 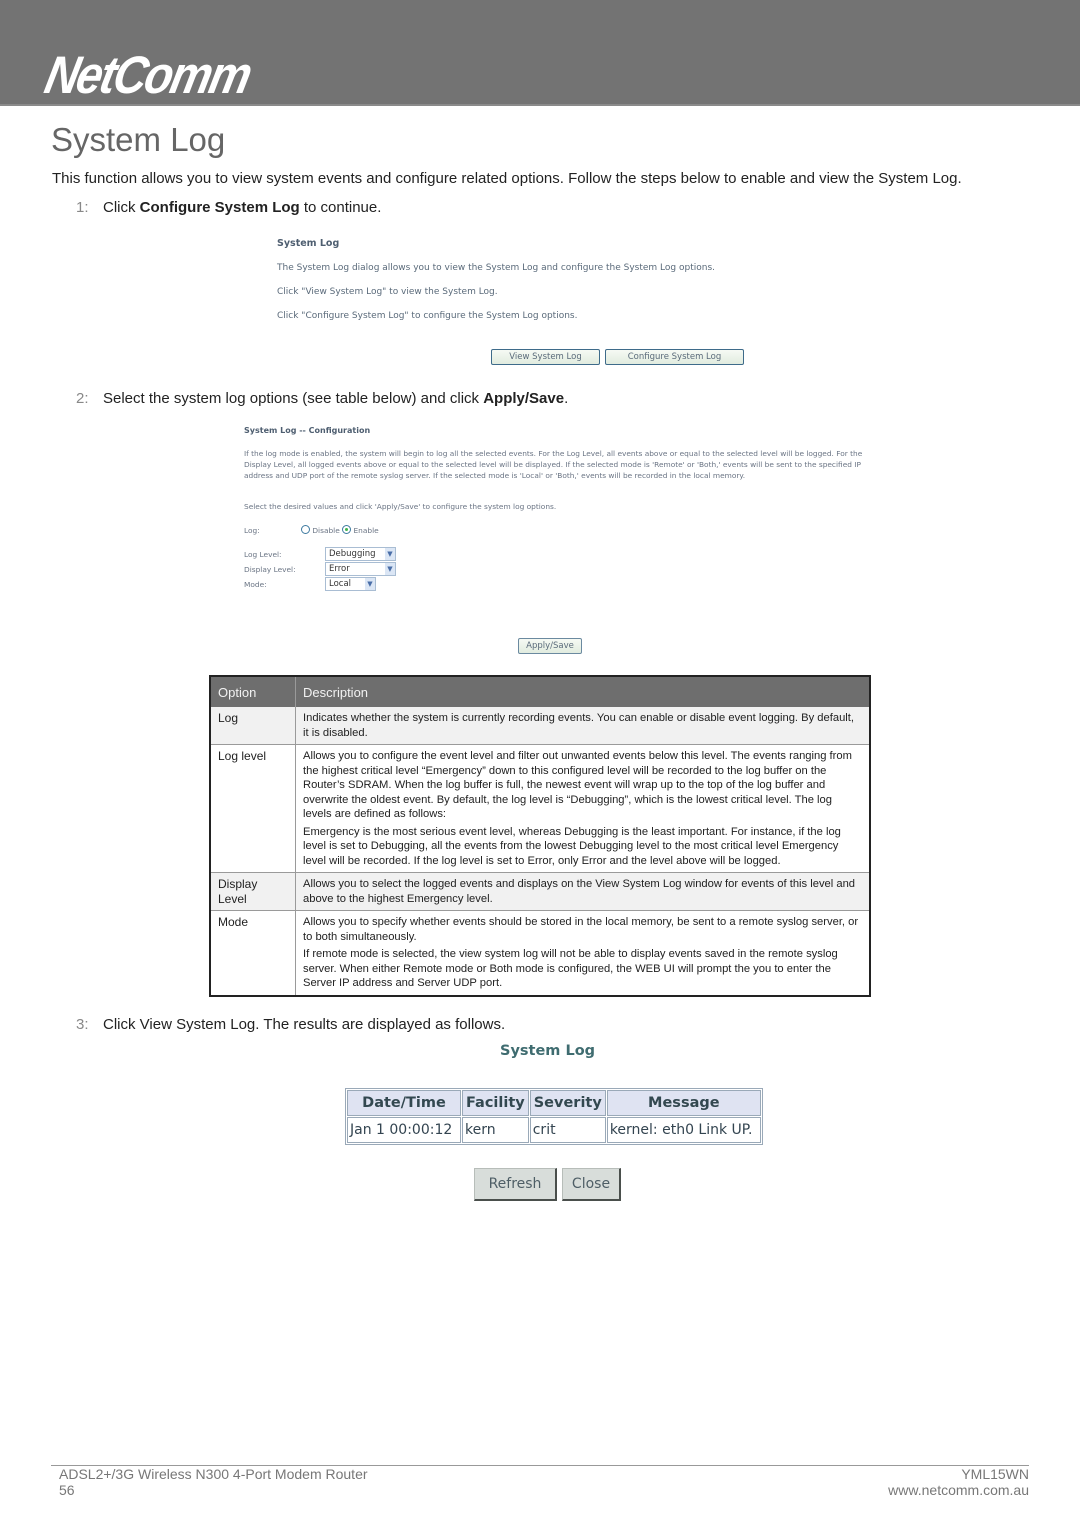 What do you see at coordinates (339, 569) in the screenshot?
I see `display-level-value: Error` at bounding box center [339, 569].